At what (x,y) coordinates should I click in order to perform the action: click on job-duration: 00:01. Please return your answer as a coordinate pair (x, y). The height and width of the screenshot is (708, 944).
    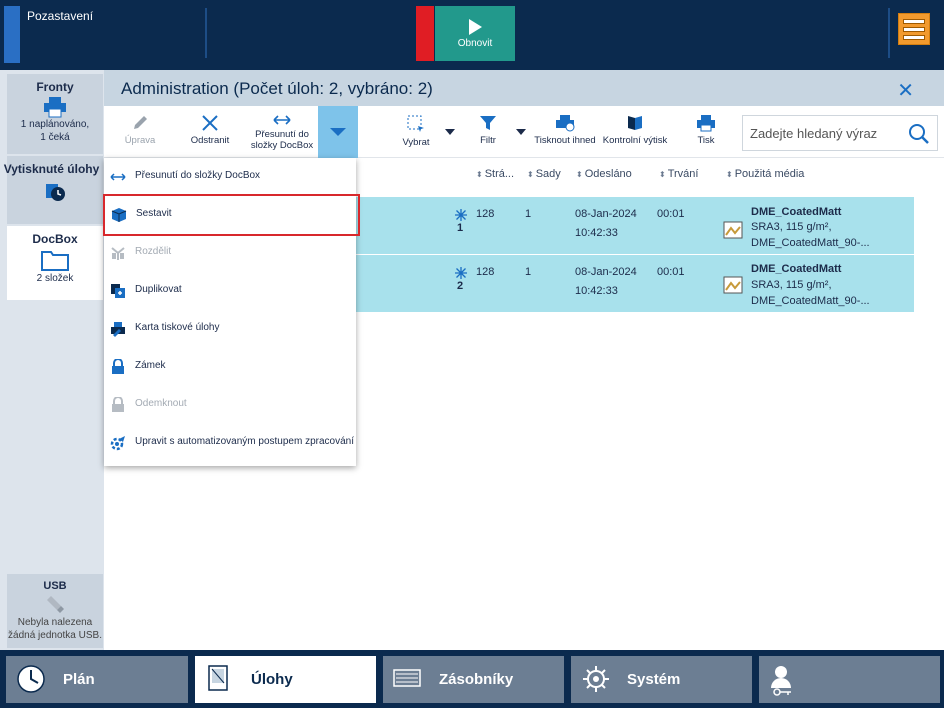
    Looking at the image, I should click on (671, 272).